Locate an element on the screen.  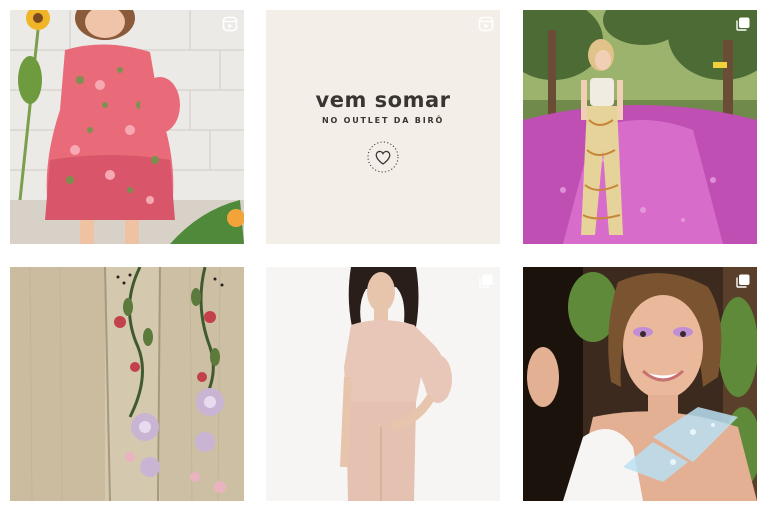
post-image-child-floral-dress is located at coordinates (127, 127).